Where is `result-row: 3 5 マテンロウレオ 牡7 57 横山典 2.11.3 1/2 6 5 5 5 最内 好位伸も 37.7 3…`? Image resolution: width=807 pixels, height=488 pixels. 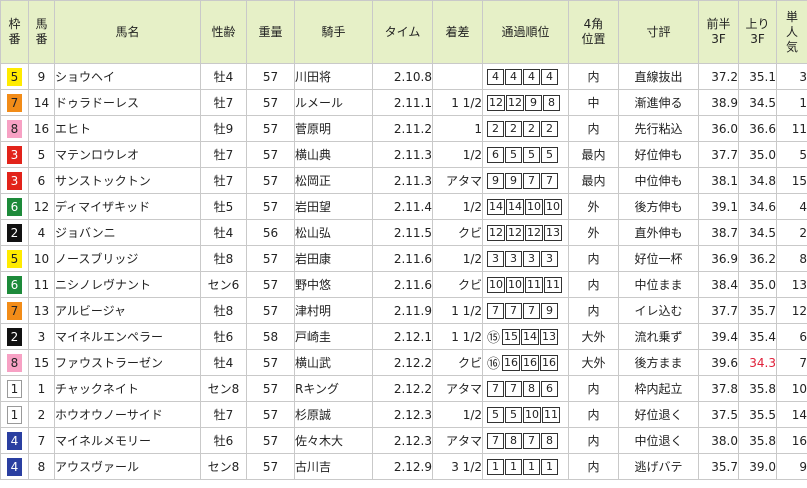 result-row: 3 5 マテンロウレオ 牡7 57 横山典 2.11.3 1/2 6 5 5 5 最内 好位伸も 37.7 3… is located at coordinates (403, 154).